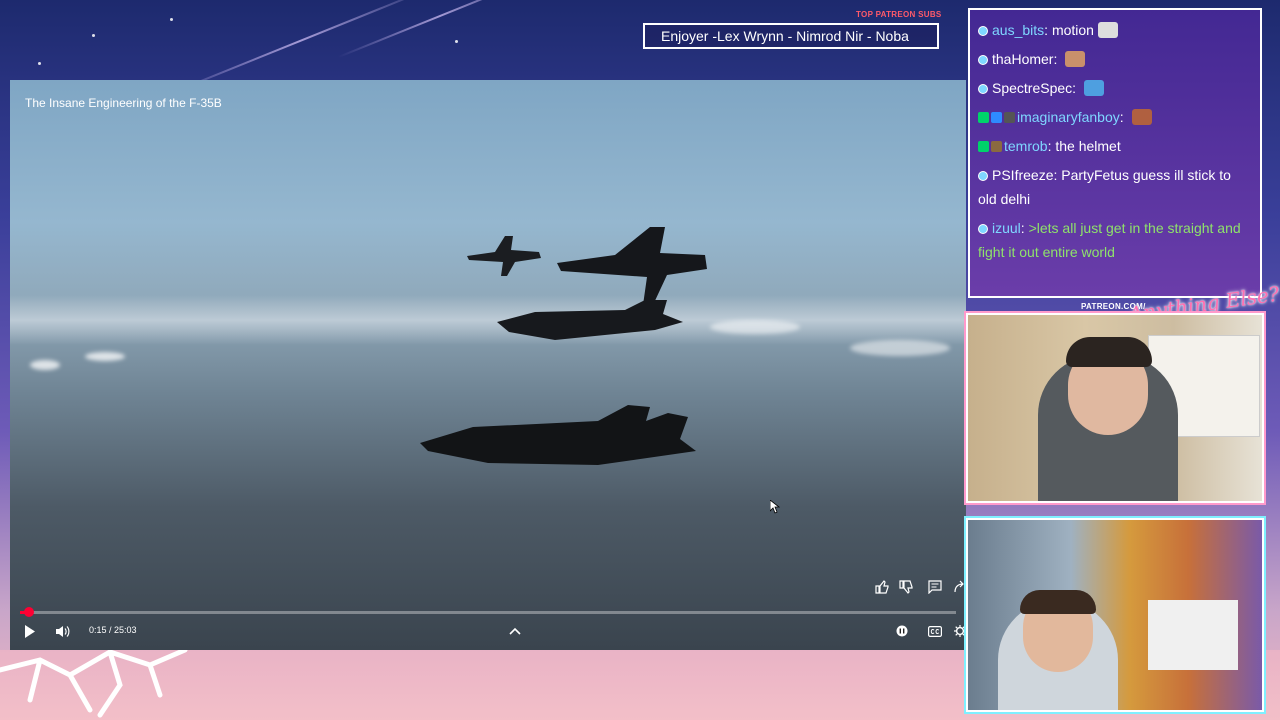 Image resolution: width=1280 pixels, height=720 pixels. Describe the element at coordinates (1009, 117) in the screenshot. I see `gift-badge-icon` at that location.